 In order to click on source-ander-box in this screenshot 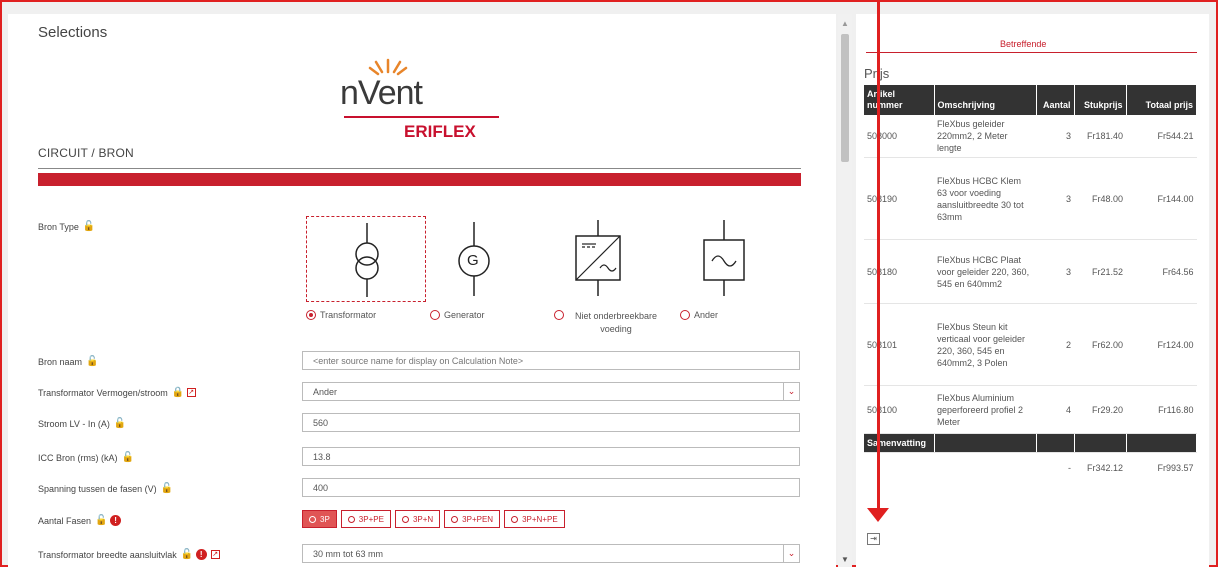, I will do `click(724, 259)`.